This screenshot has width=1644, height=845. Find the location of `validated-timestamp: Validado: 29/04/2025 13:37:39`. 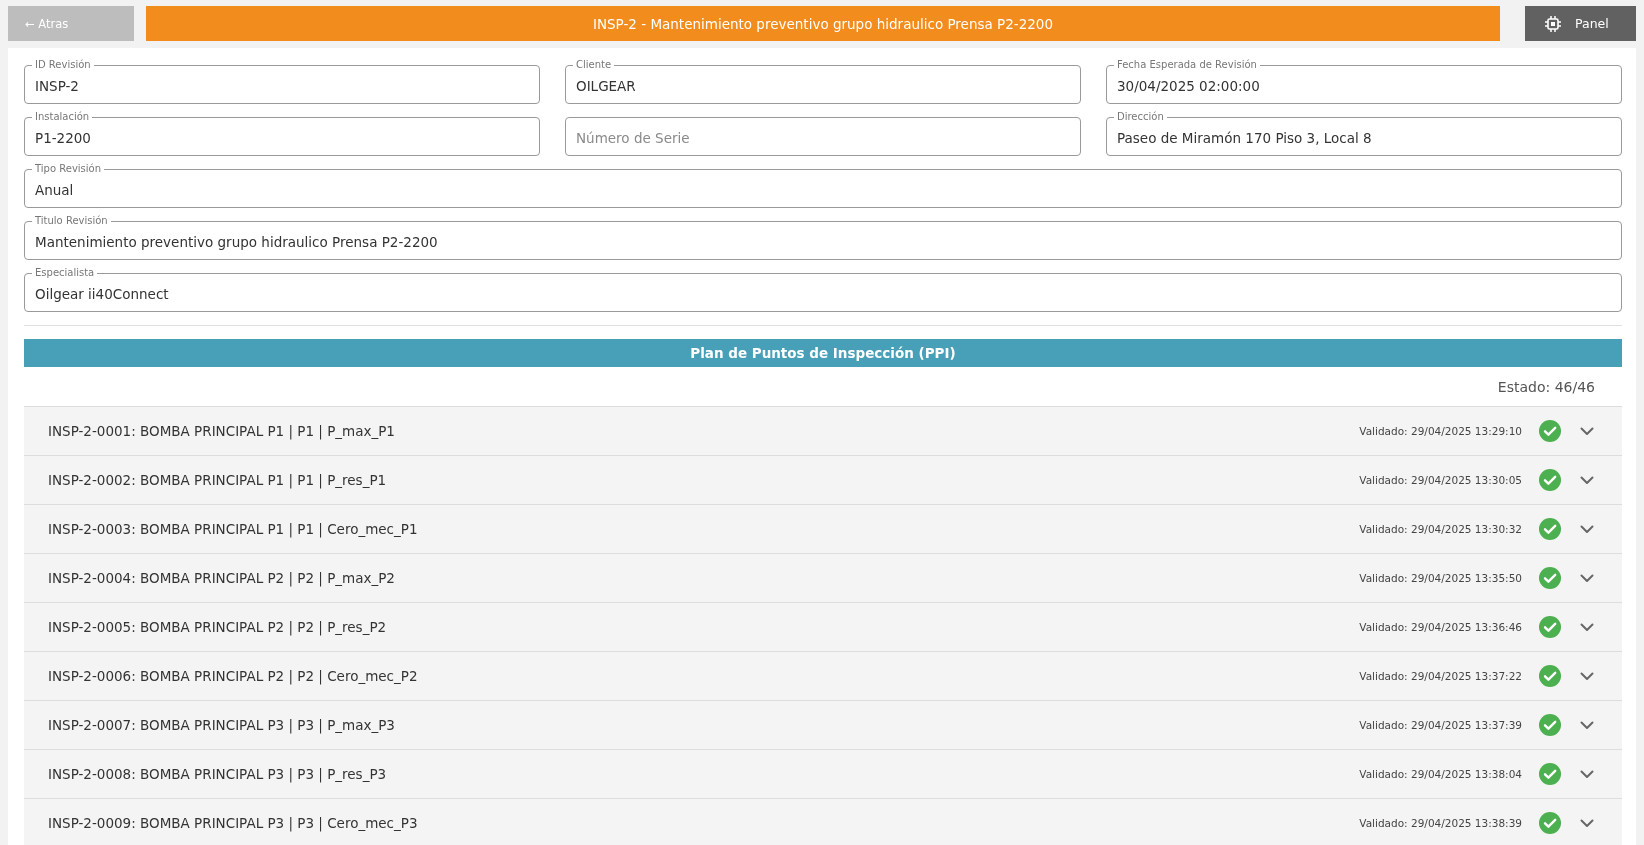

validated-timestamp: Validado: 29/04/2025 13:37:39 is located at coordinates (1440, 725).